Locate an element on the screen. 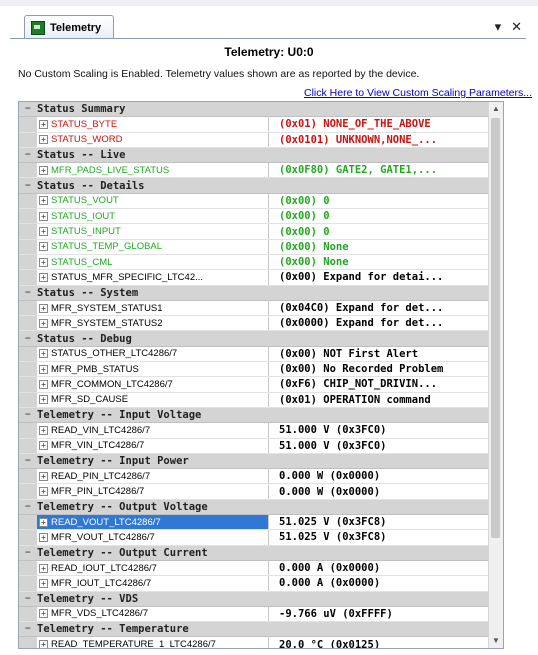 The width and height of the screenshot is (538, 655). property-name-cell: + STATUS_WORD is located at coordinates (153, 139).